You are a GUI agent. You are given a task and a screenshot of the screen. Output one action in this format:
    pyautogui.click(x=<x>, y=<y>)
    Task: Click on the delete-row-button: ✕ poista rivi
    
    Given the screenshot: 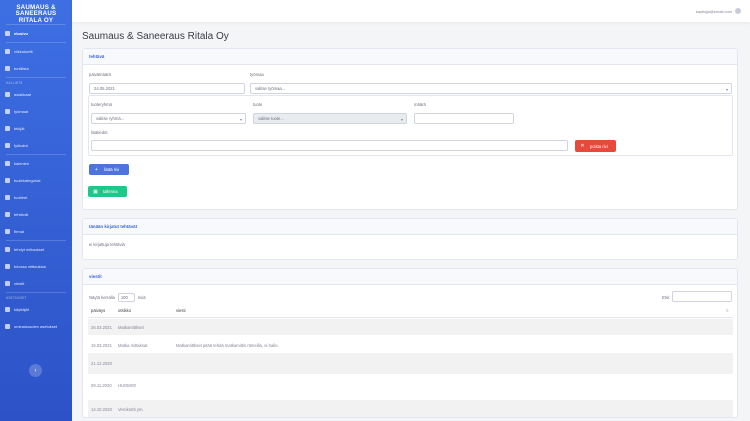 What is the action you would take?
    pyautogui.click(x=595, y=146)
    